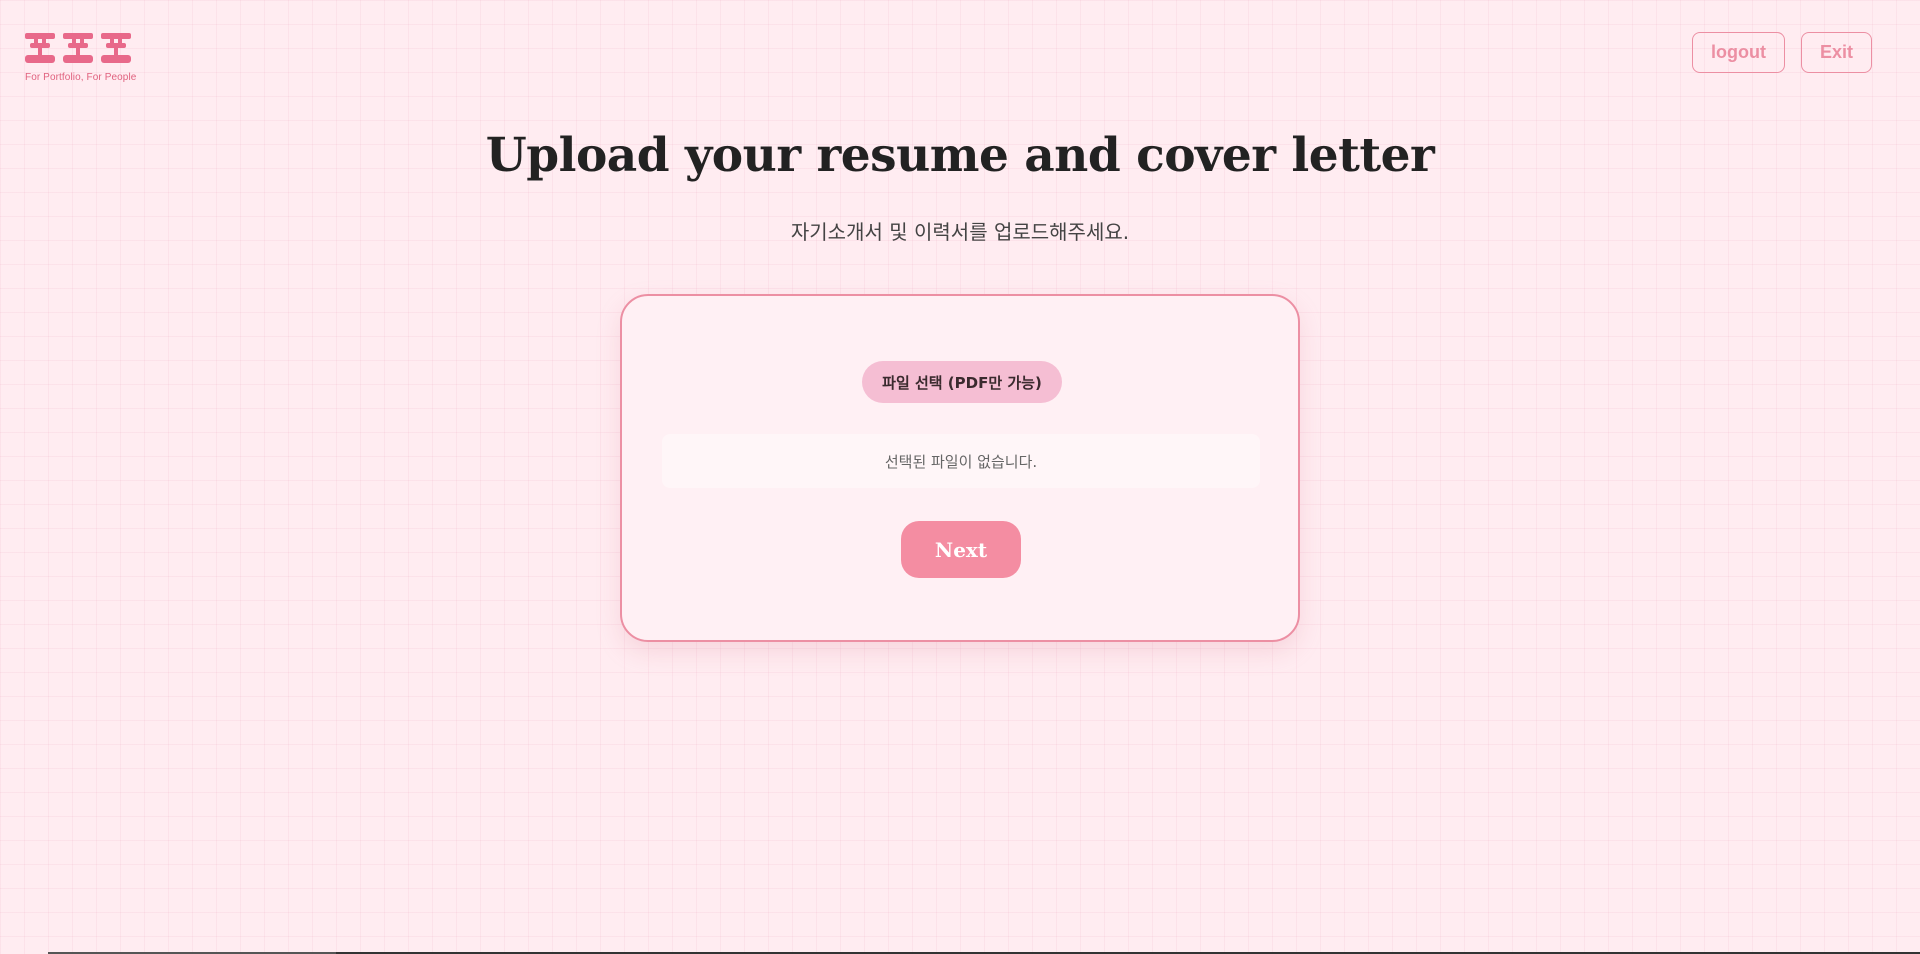 The image size is (1920, 954). Describe the element at coordinates (962, 382) in the screenshot. I see `file-select-button: 파일 선택 (PDF만 가능)` at that location.